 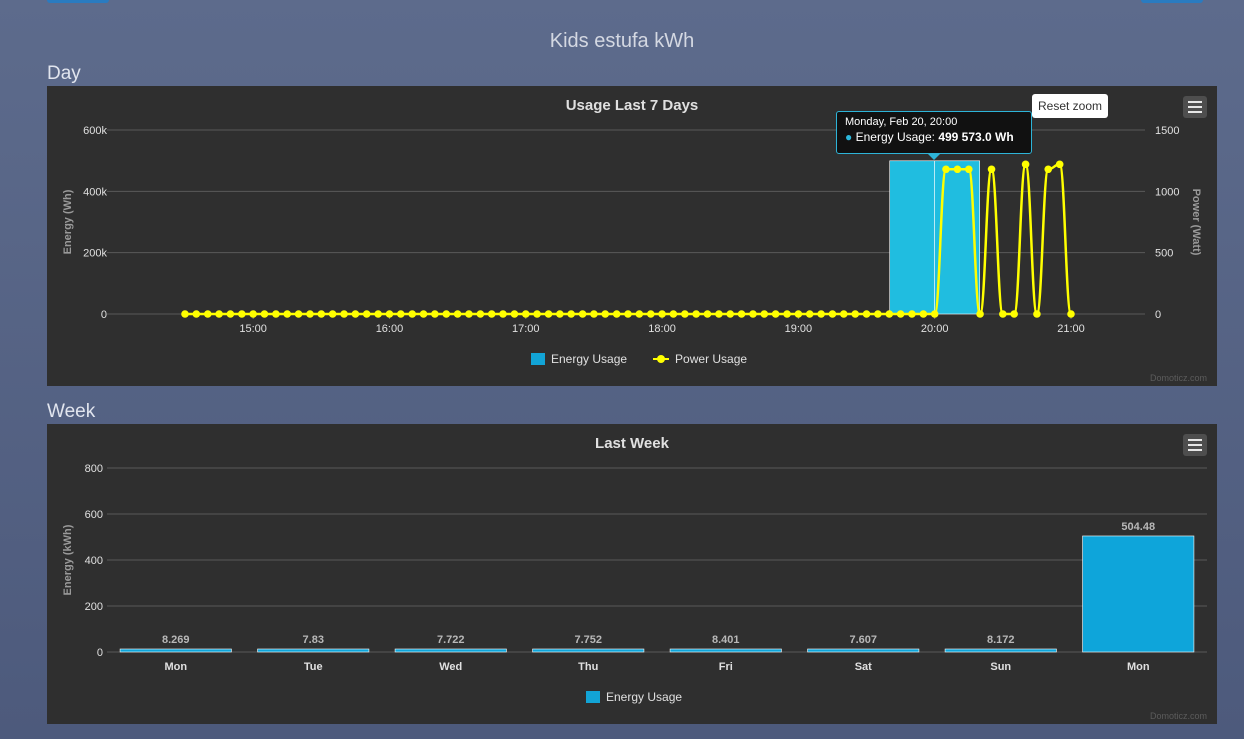 I want to click on day-y-tick: 400k, so click(x=95, y=192).